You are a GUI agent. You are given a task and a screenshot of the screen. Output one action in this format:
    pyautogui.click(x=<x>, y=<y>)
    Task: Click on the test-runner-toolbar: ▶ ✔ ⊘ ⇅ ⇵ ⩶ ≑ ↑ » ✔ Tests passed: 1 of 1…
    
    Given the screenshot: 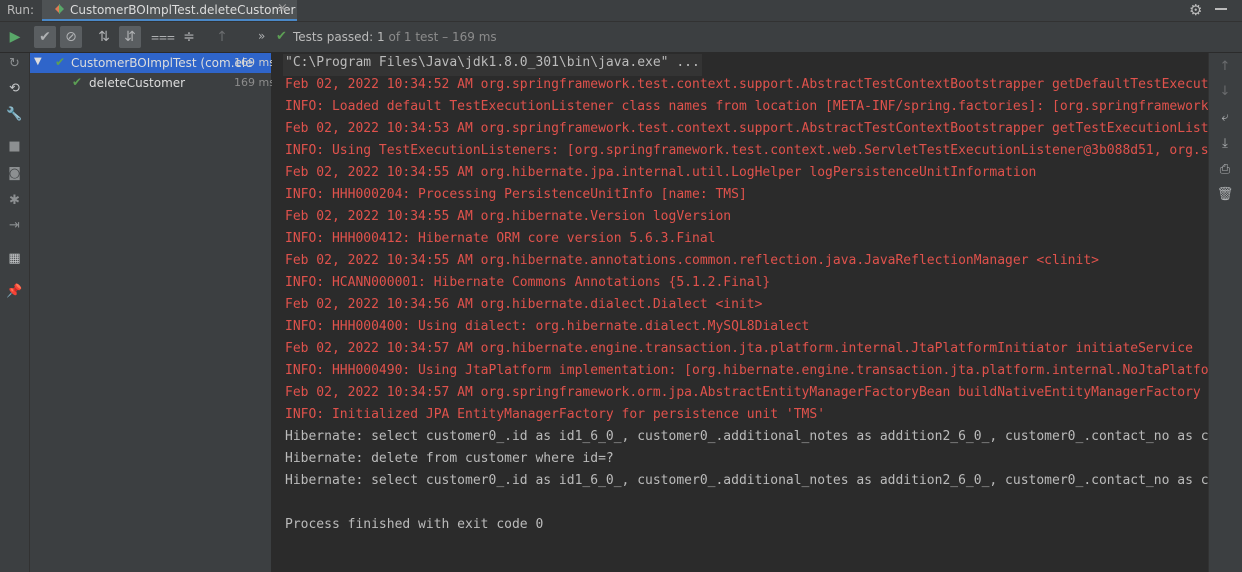 What is the action you would take?
    pyautogui.click(x=621, y=37)
    